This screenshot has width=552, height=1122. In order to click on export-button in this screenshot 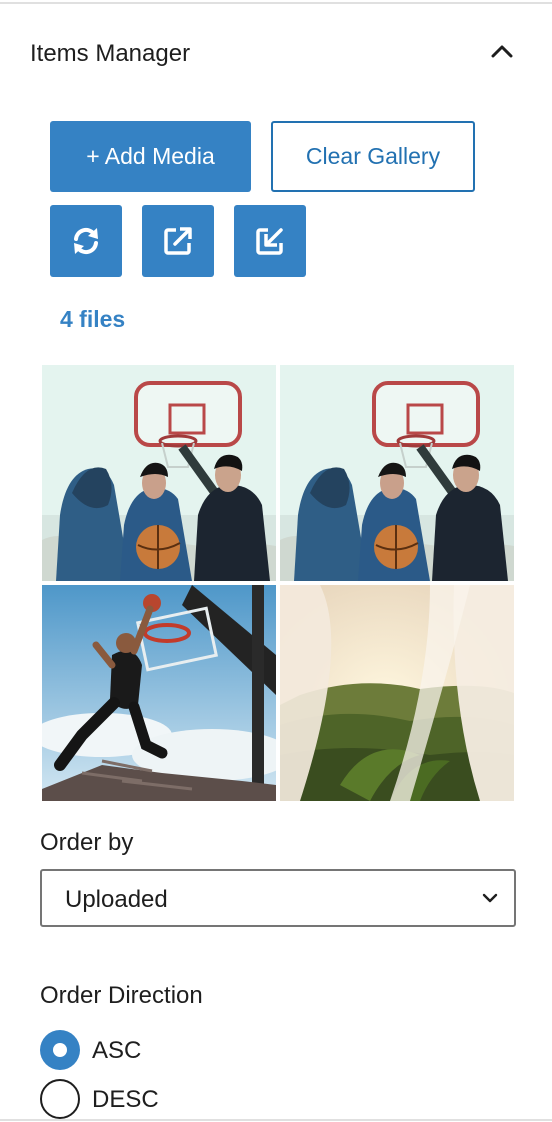, I will do `click(178, 241)`.